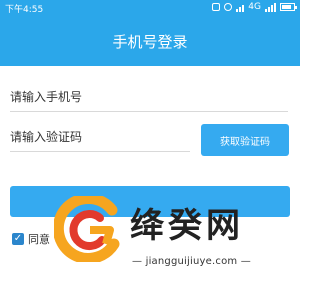  What do you see at coordinates (288, 7) in the screenshot?
I see `battery-icon` at bounding box center [288, 7].